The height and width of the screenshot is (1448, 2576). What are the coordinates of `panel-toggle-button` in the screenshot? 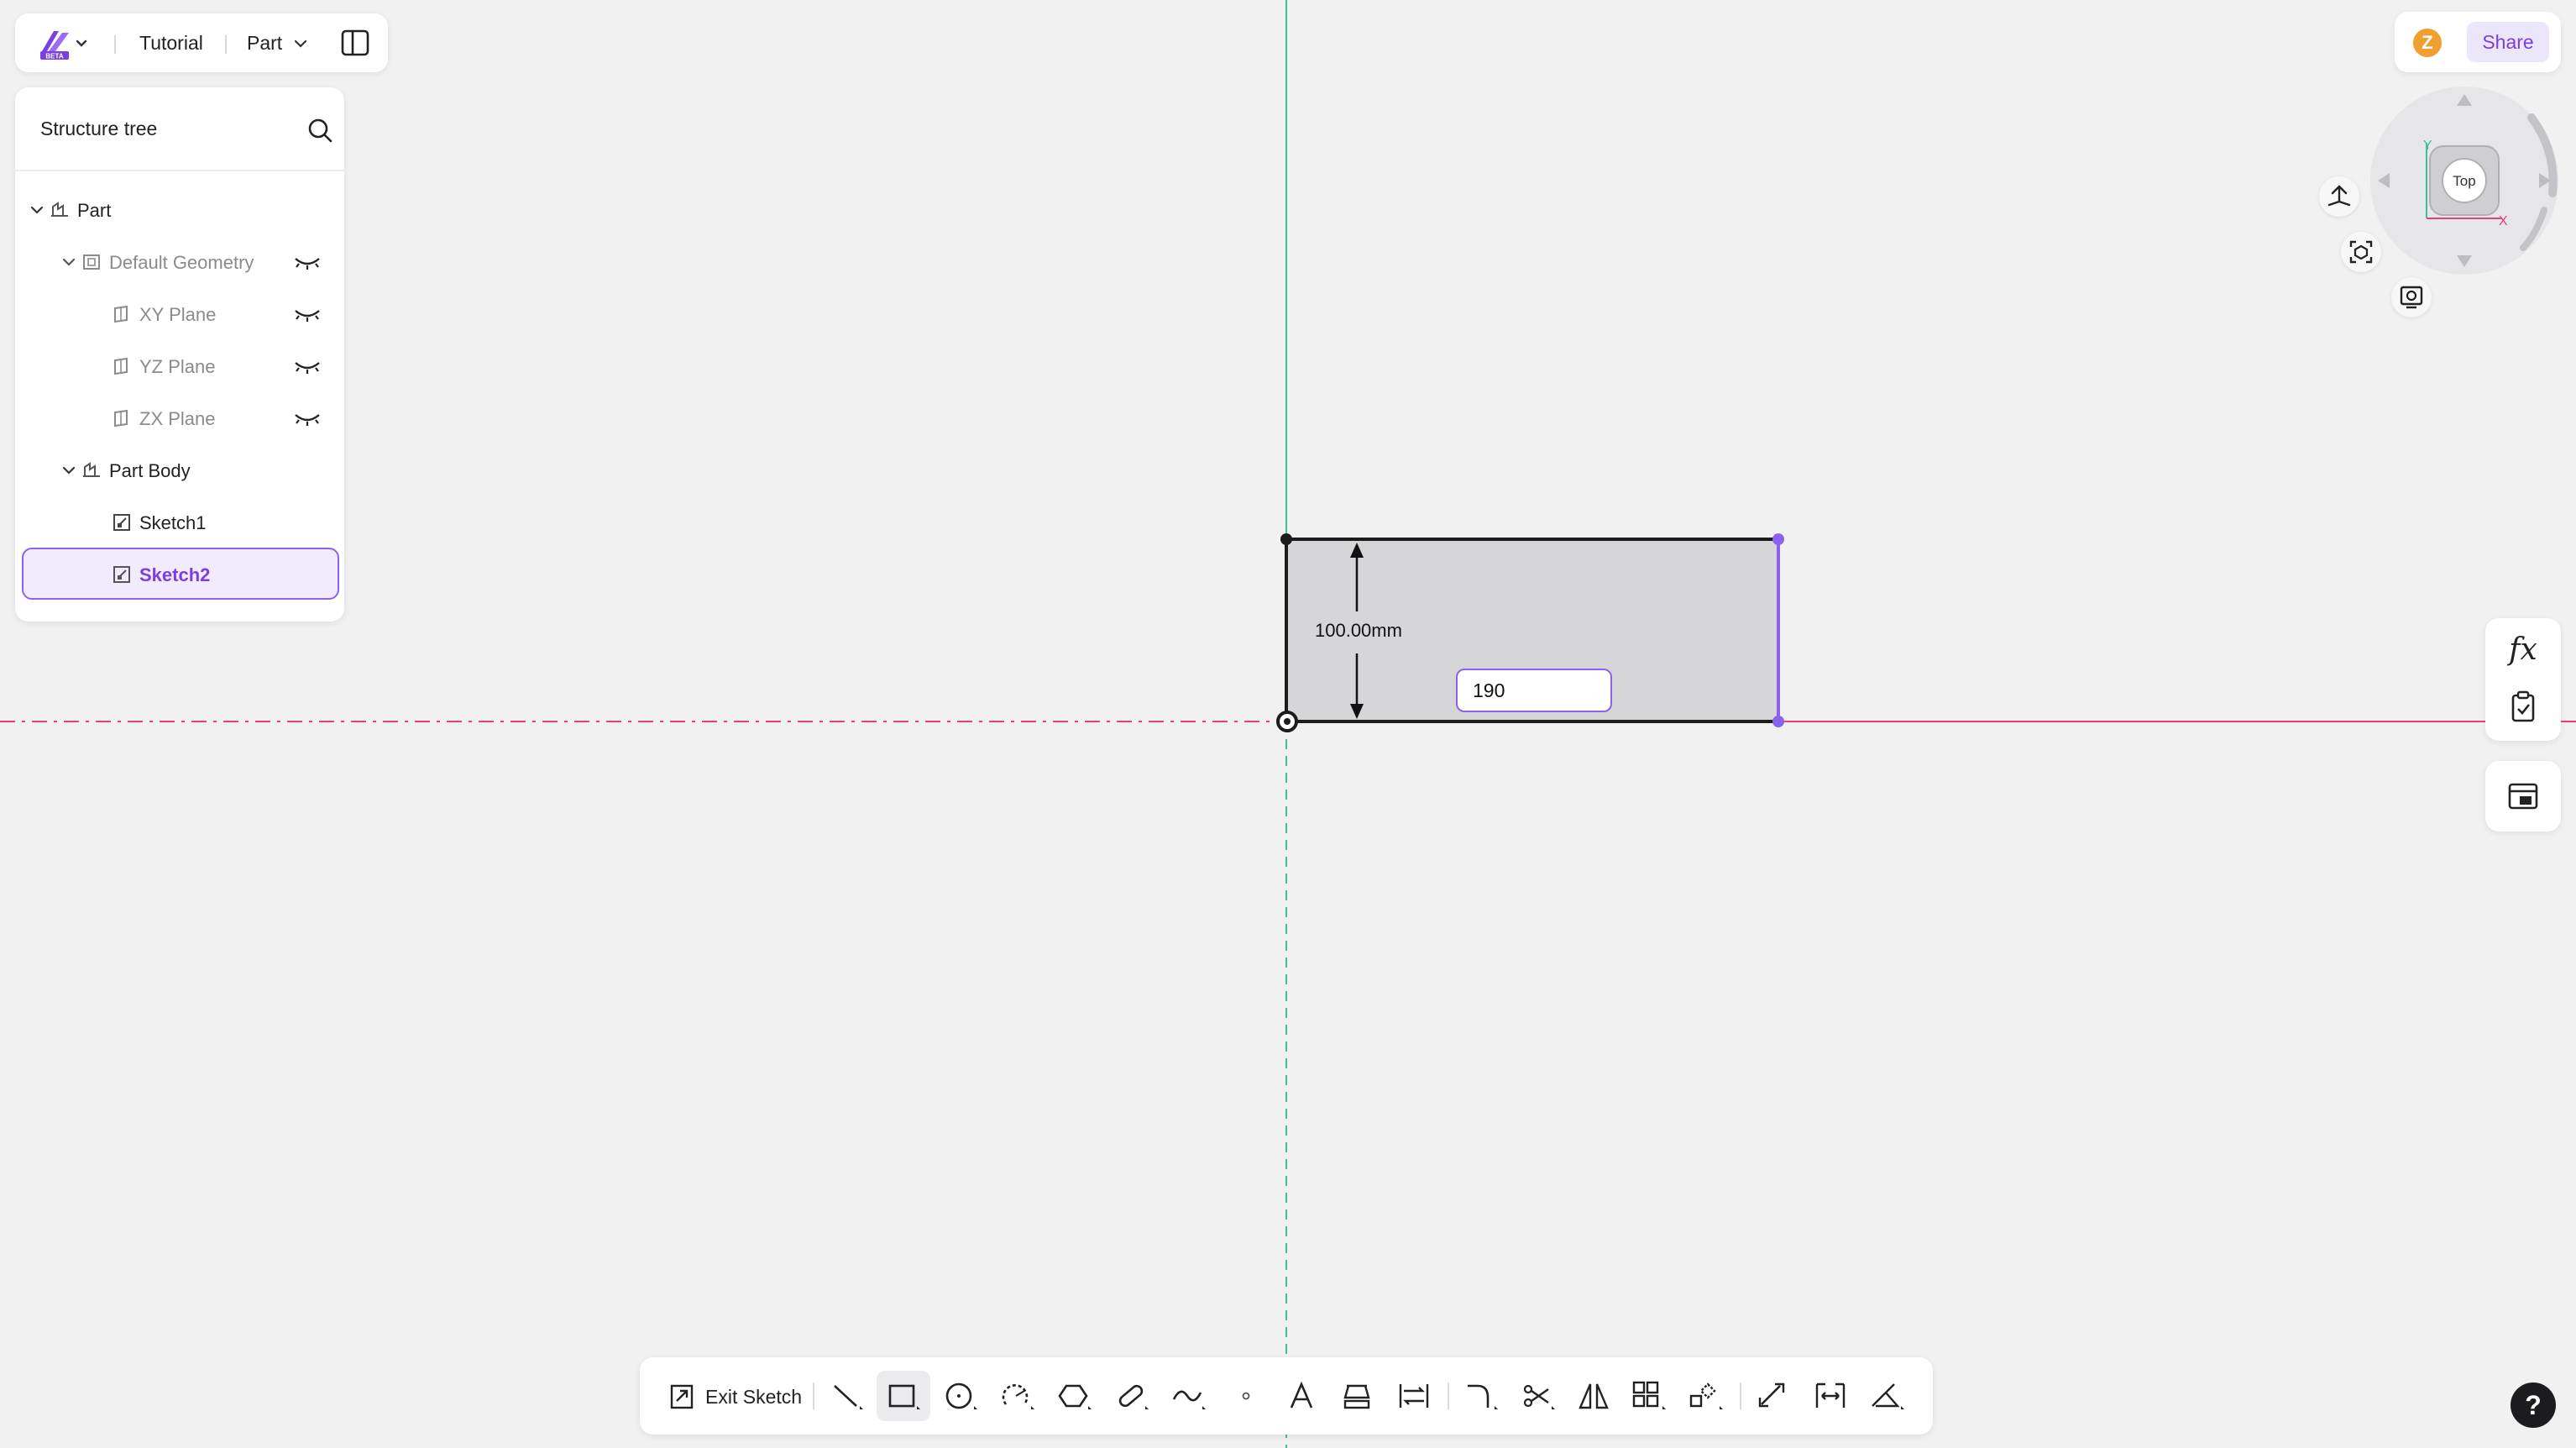 It's located at (355, 43).